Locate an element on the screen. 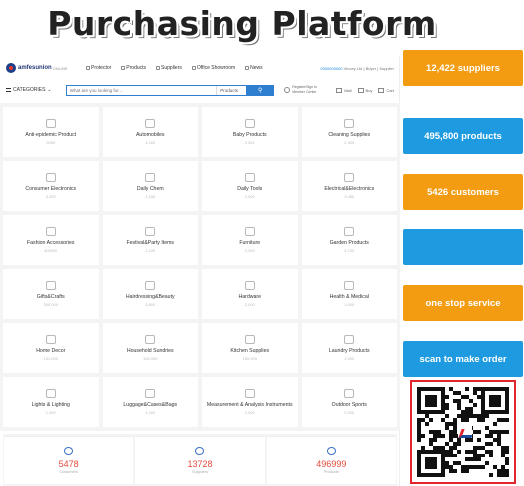 Image resolution: width=524 pixels, height=486 pixels. categories-label: CATEGORIES is located at coordinates (29, 90).